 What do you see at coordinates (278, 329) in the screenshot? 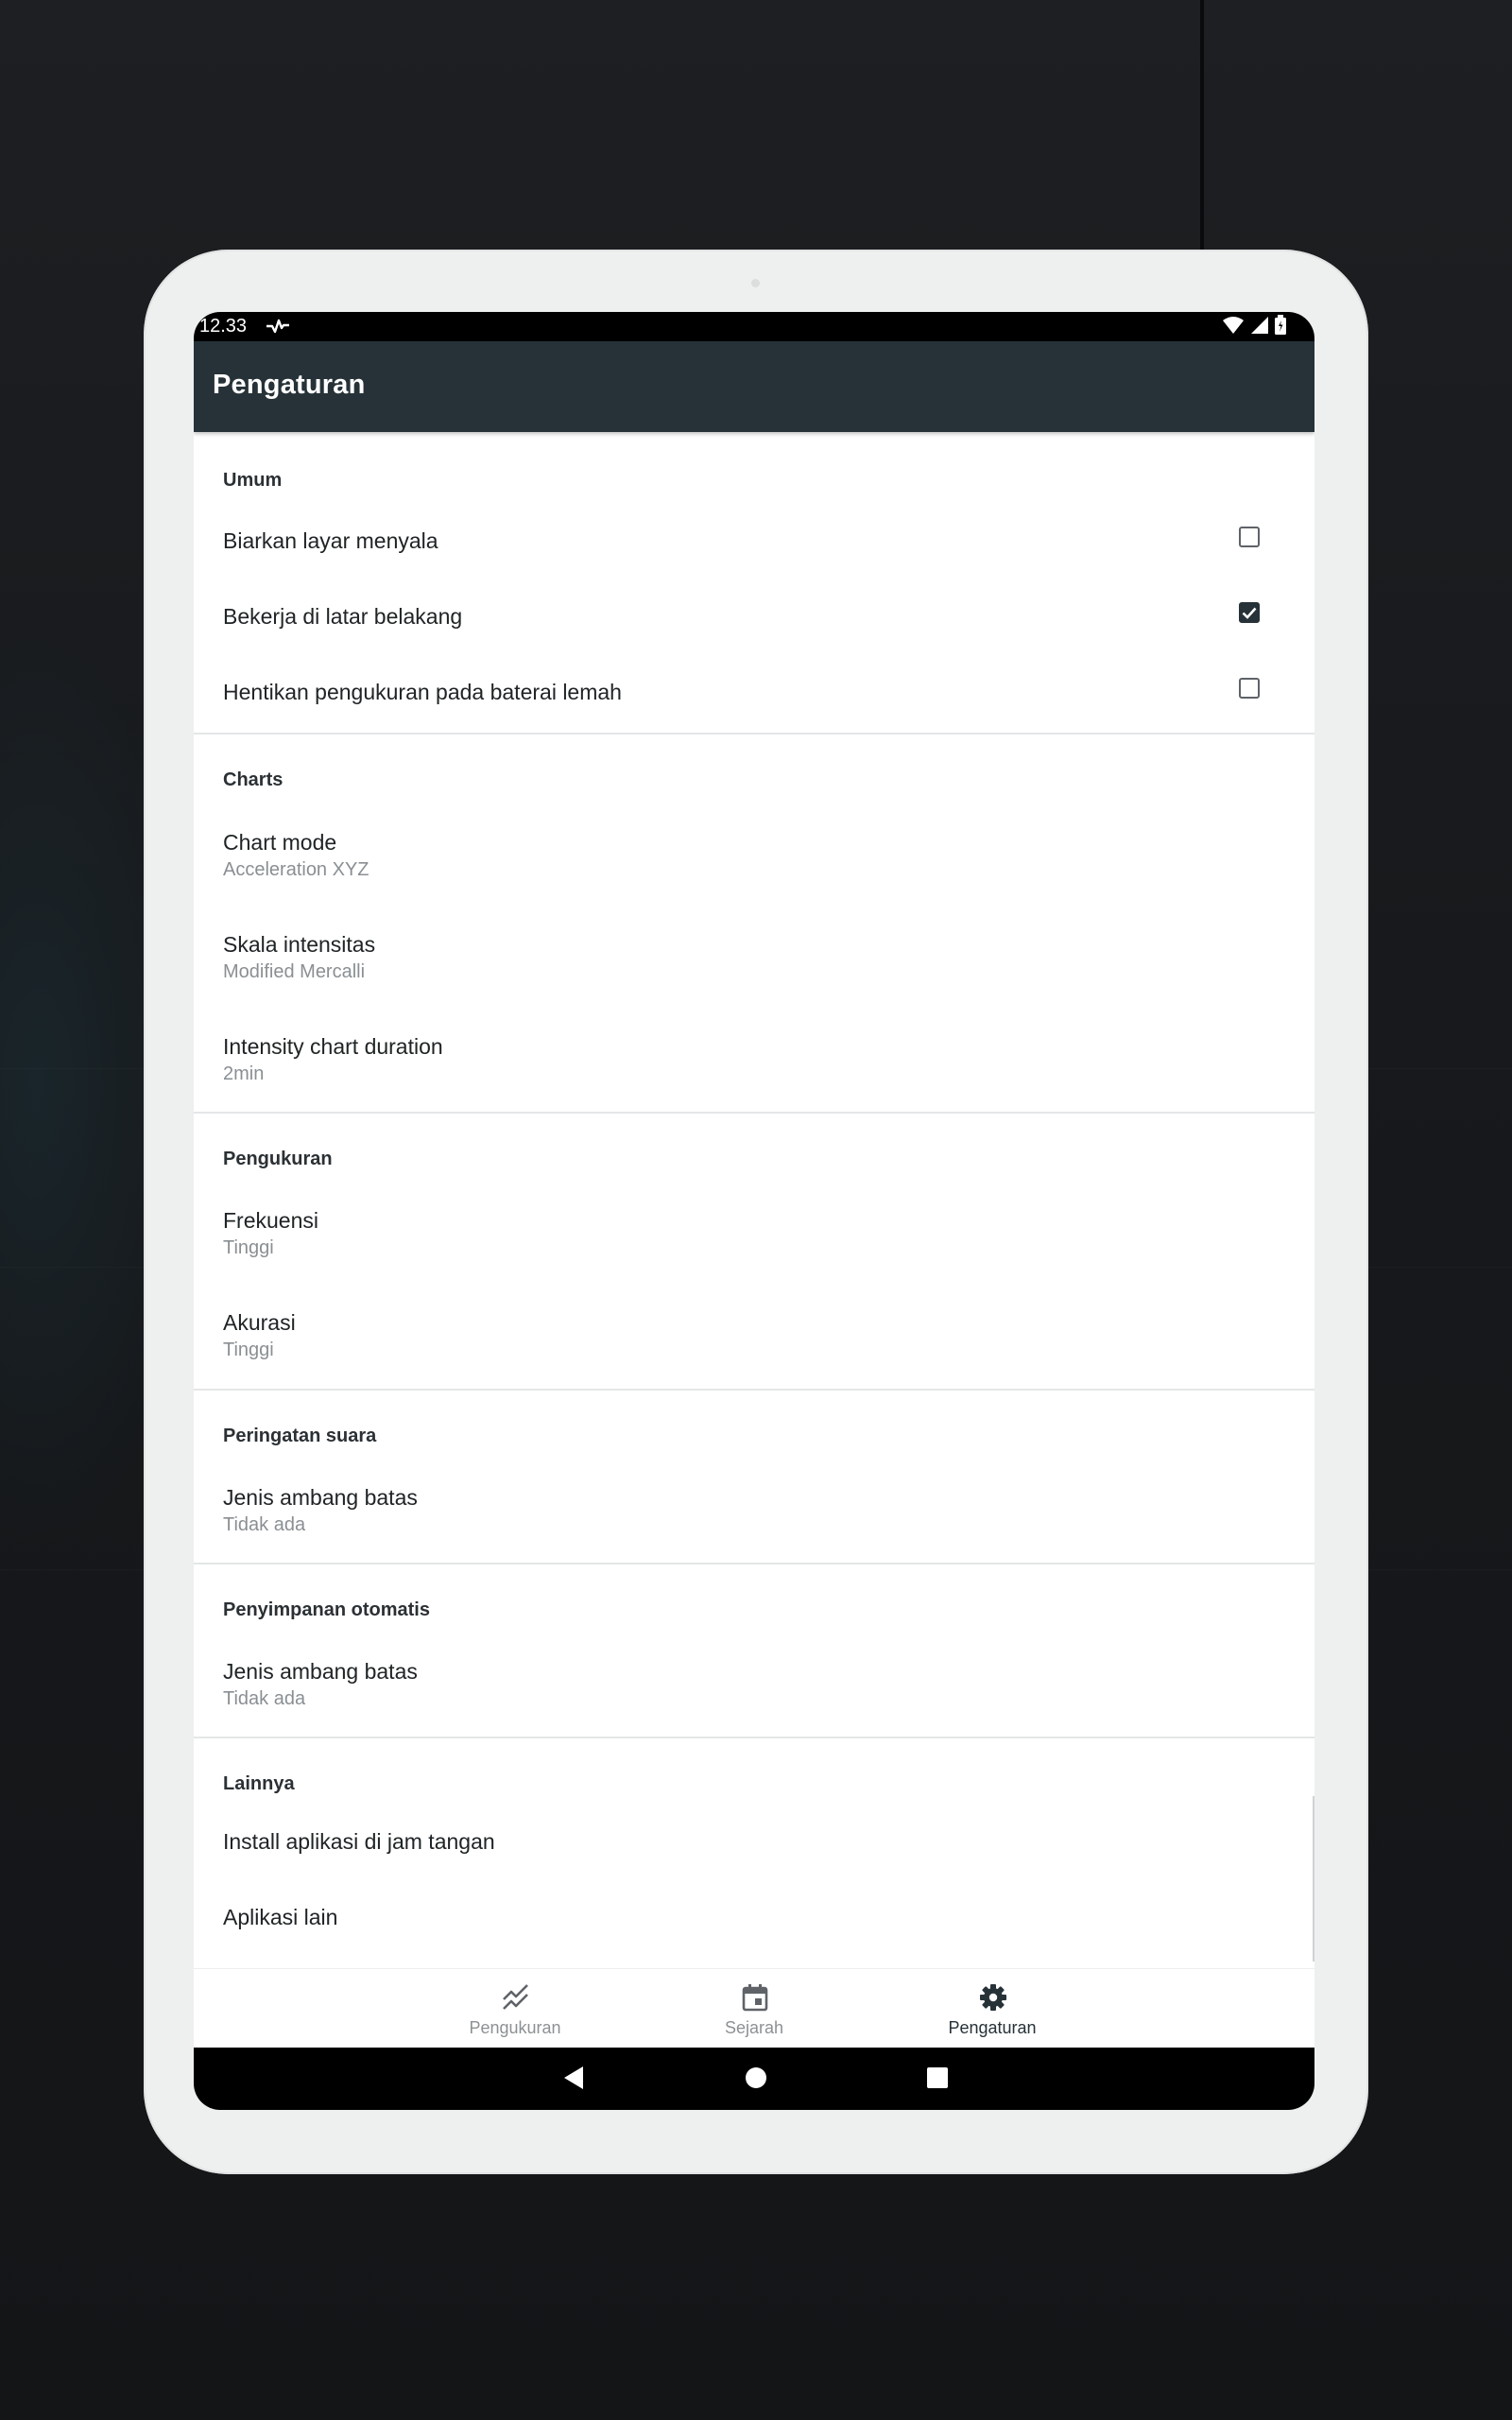
I see `pulse-icon` at bounding box center [278, 329].